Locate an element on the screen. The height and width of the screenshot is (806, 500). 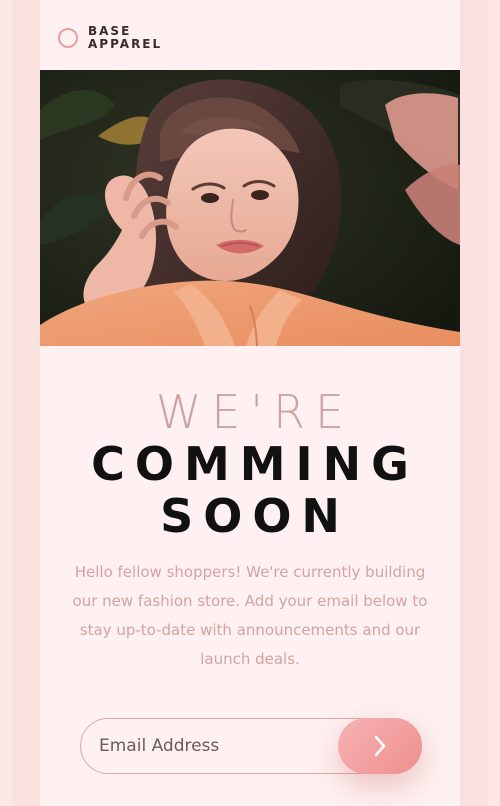
circle-outline-icon is located at coordinates (68, 38).